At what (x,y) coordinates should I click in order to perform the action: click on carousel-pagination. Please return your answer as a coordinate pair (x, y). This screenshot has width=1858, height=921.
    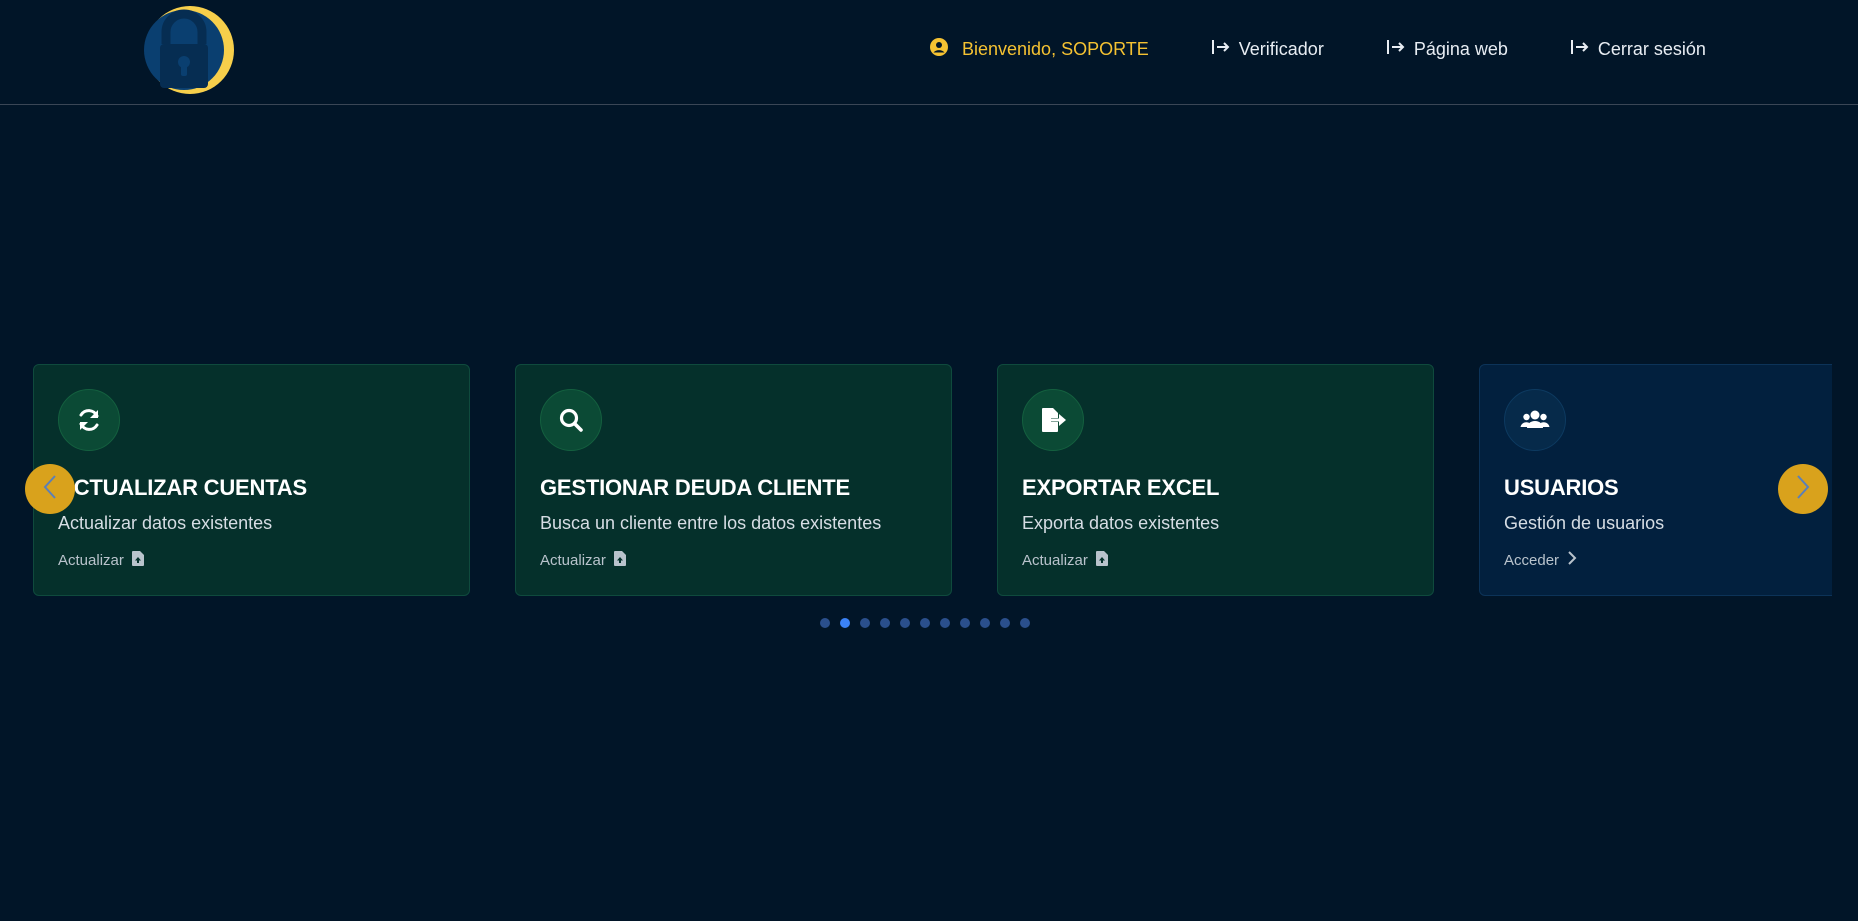
    Looking at the image, I should click on (930, 623).